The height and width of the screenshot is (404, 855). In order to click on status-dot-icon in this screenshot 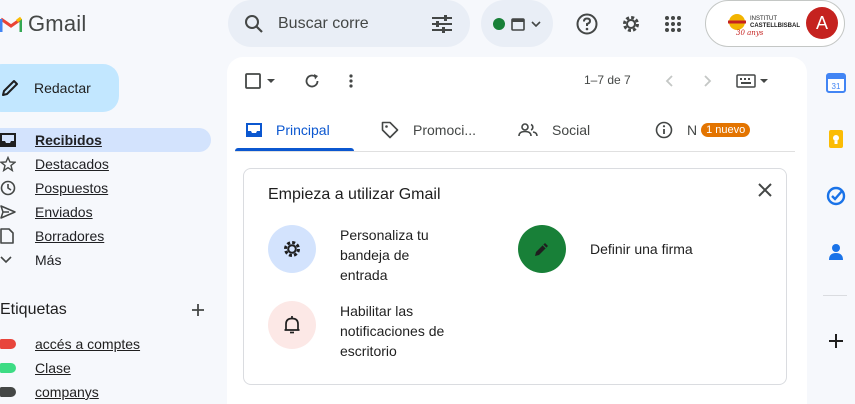, I will do `click(499, 23)`.